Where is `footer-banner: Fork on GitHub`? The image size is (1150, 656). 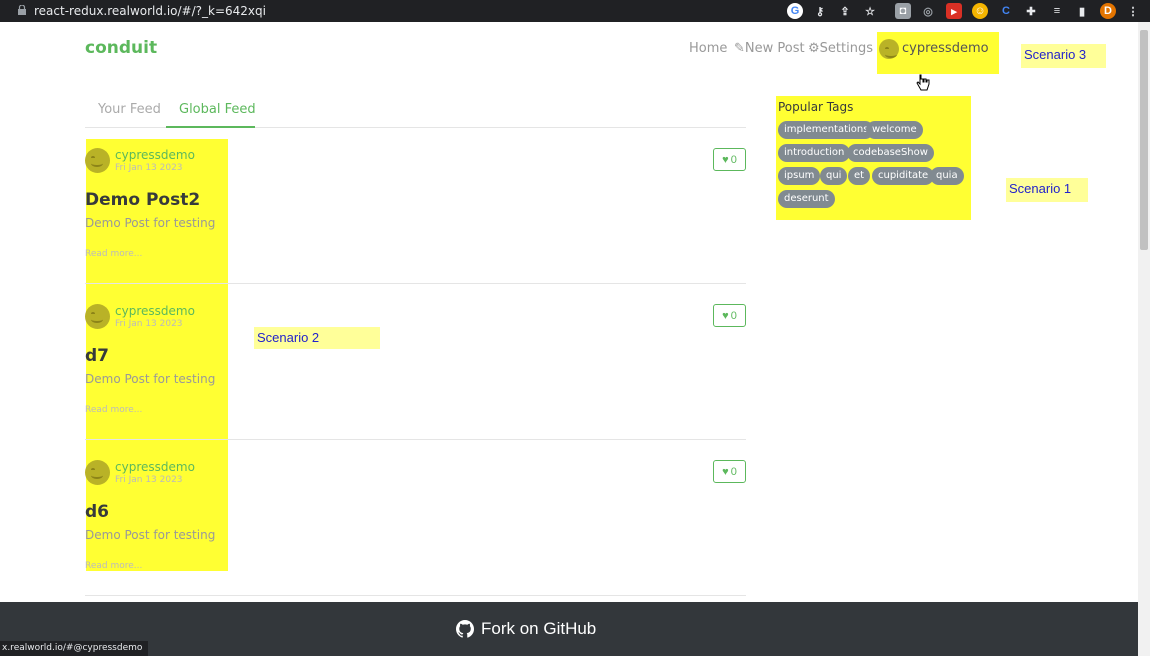
footer-banner: Fork on GitHub is located at coordinates (569, 629).